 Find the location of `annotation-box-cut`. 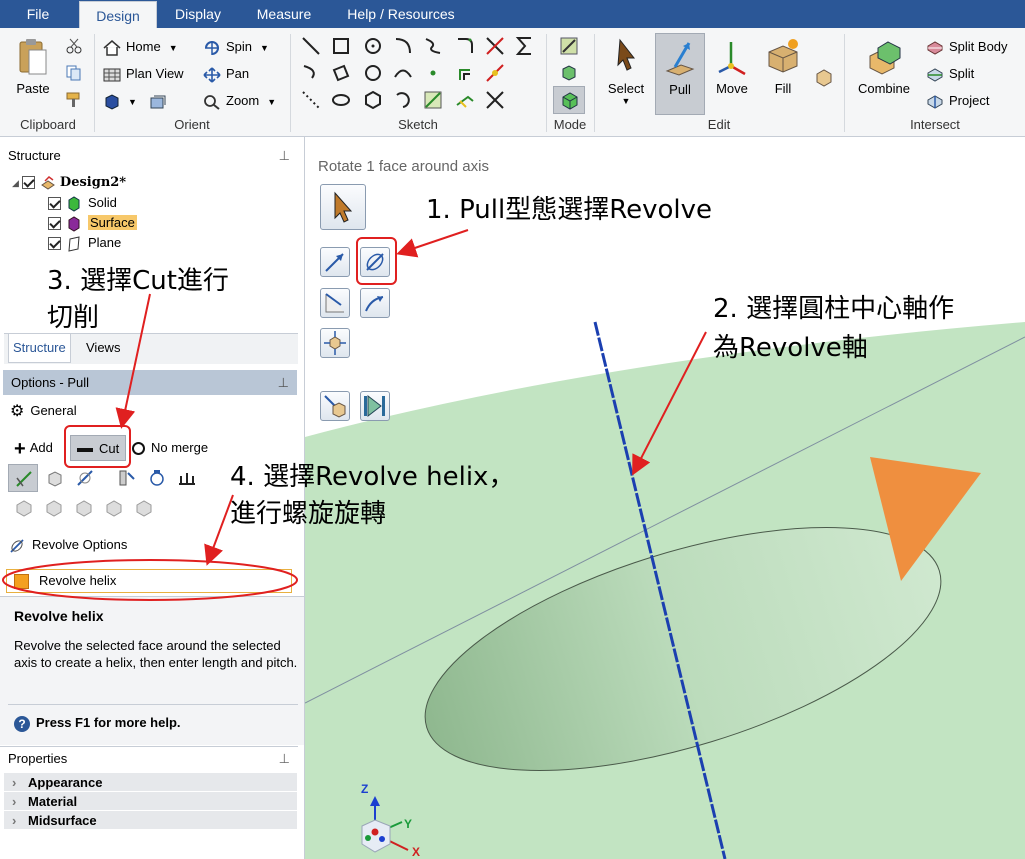

annotation-box-cut is located at coordinates (97, 446).